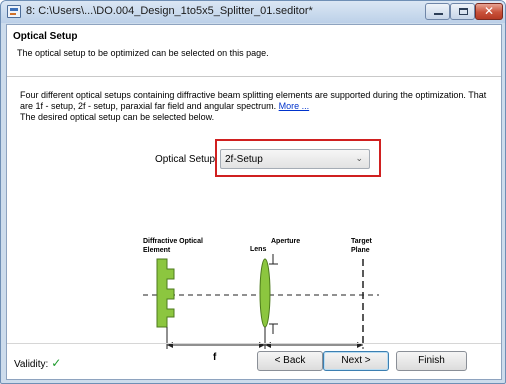  I want to click on target-label-line1: Target, so click(362, 241).